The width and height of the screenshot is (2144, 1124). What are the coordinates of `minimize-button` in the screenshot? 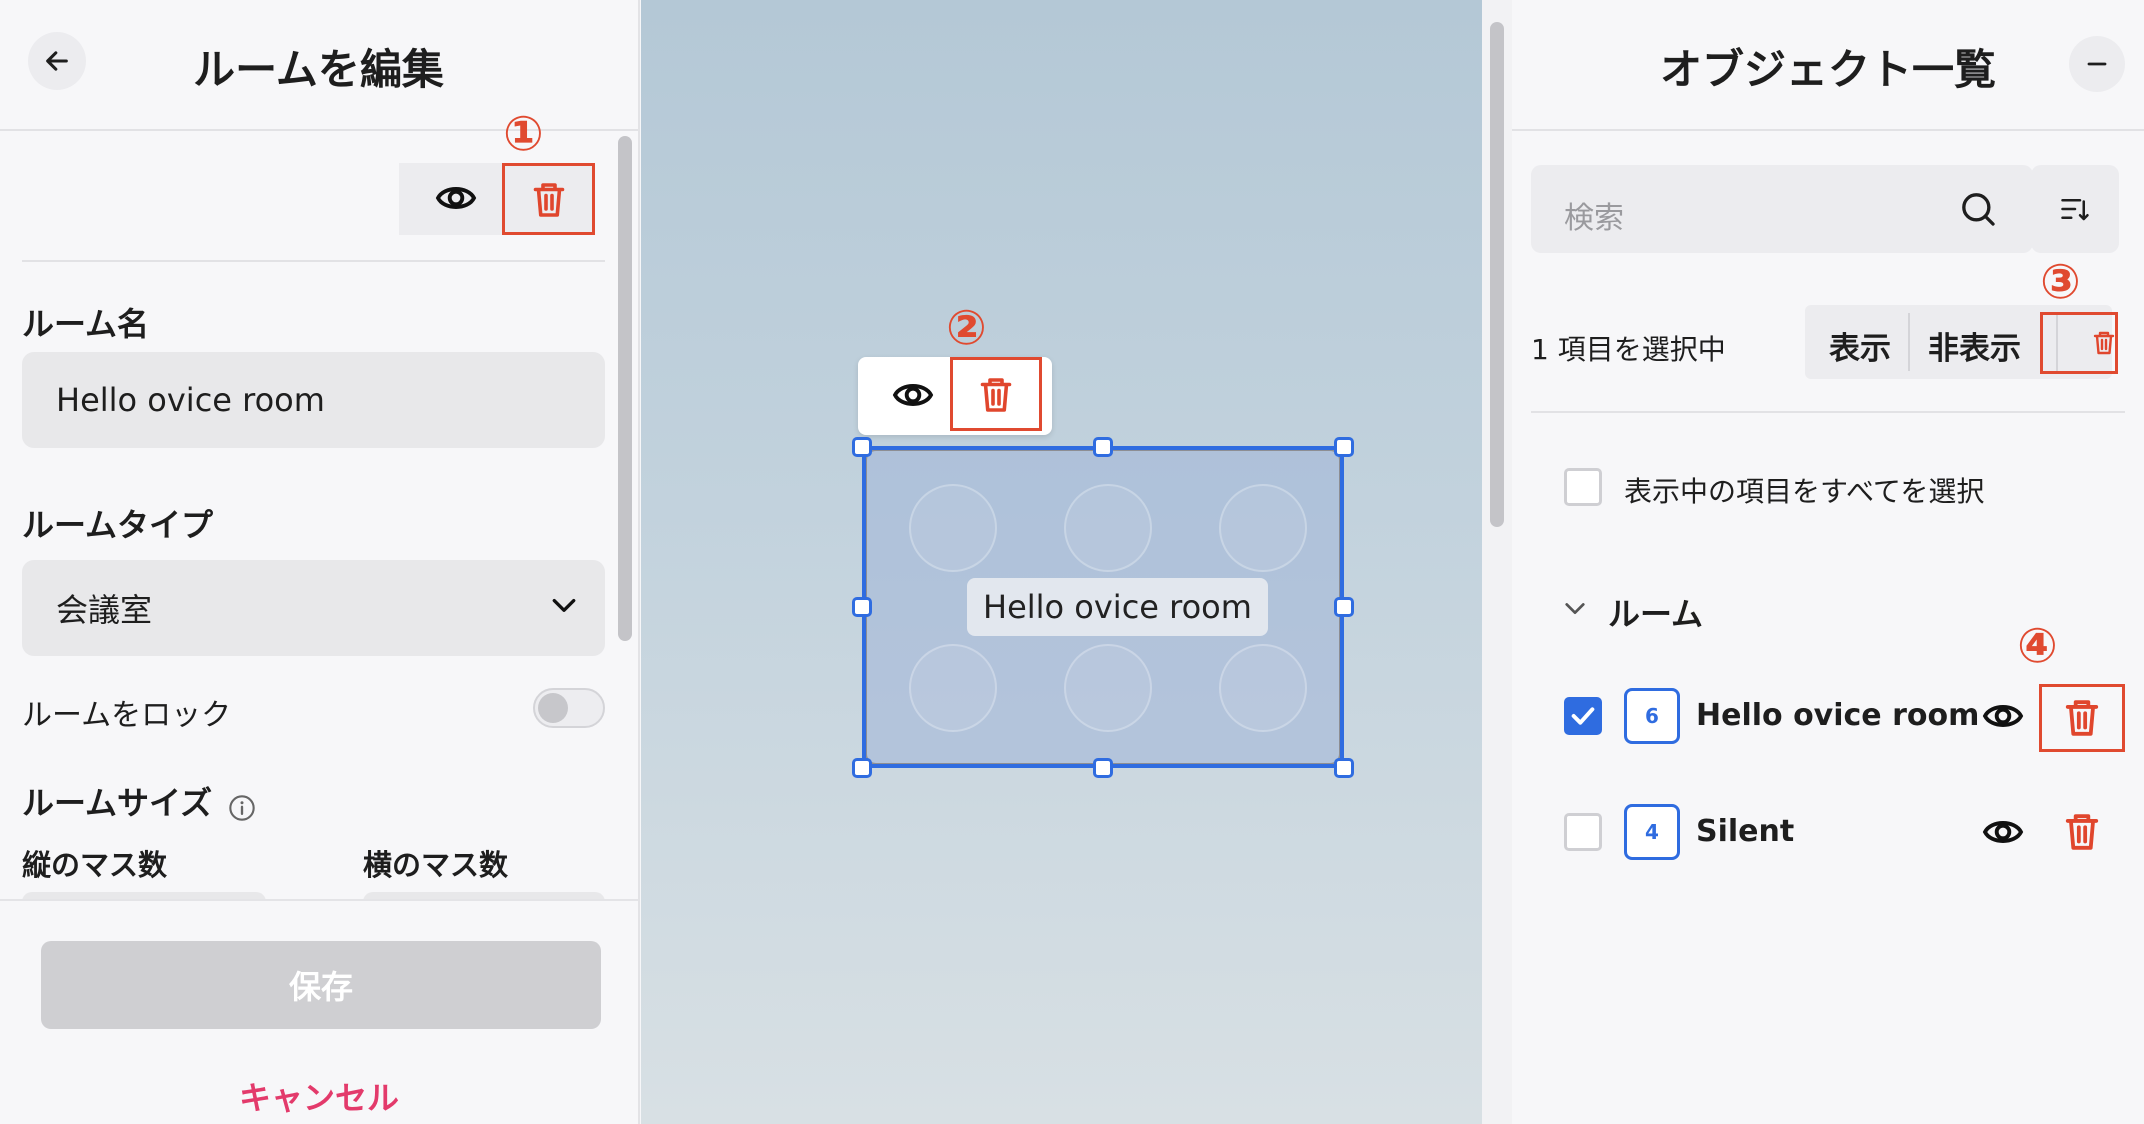 It's located at (2097, 64).